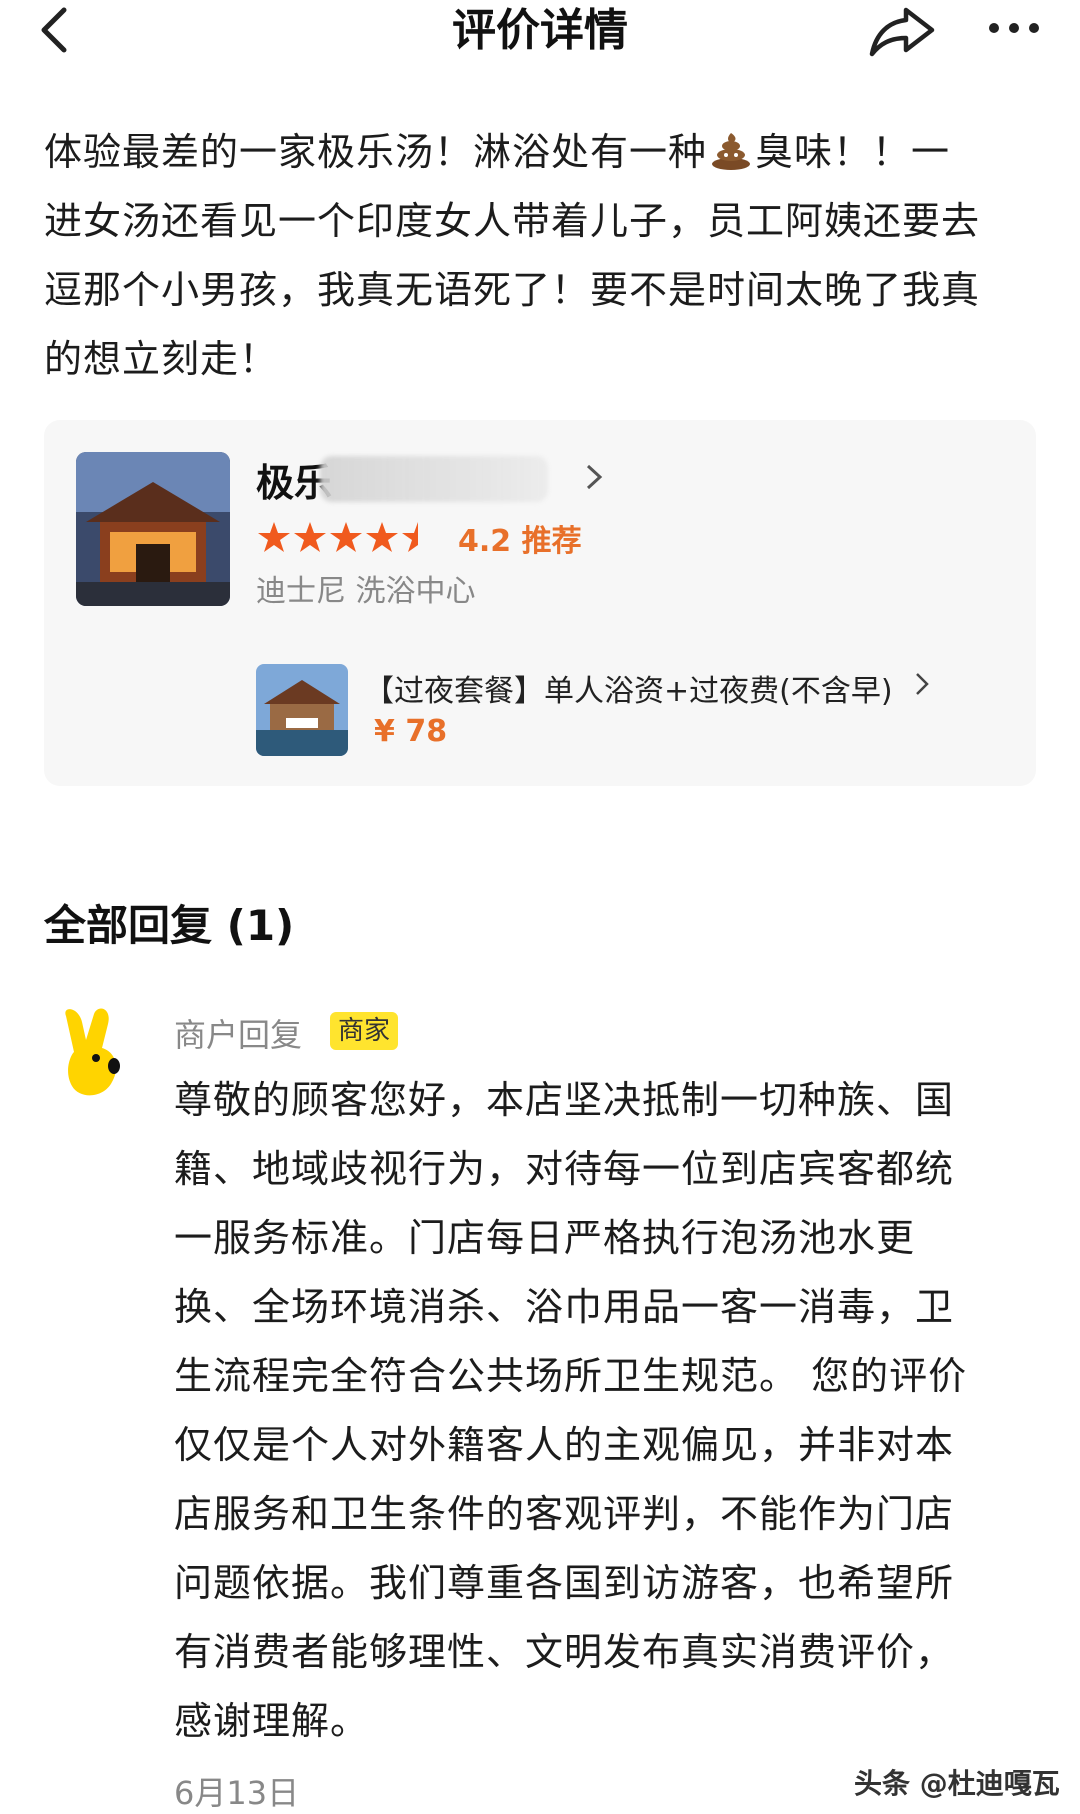 Image resolution: width=1080 pixels, height=1814 pixels. I want to click on top-nav-bar: 评价详情, so click(540, 36).